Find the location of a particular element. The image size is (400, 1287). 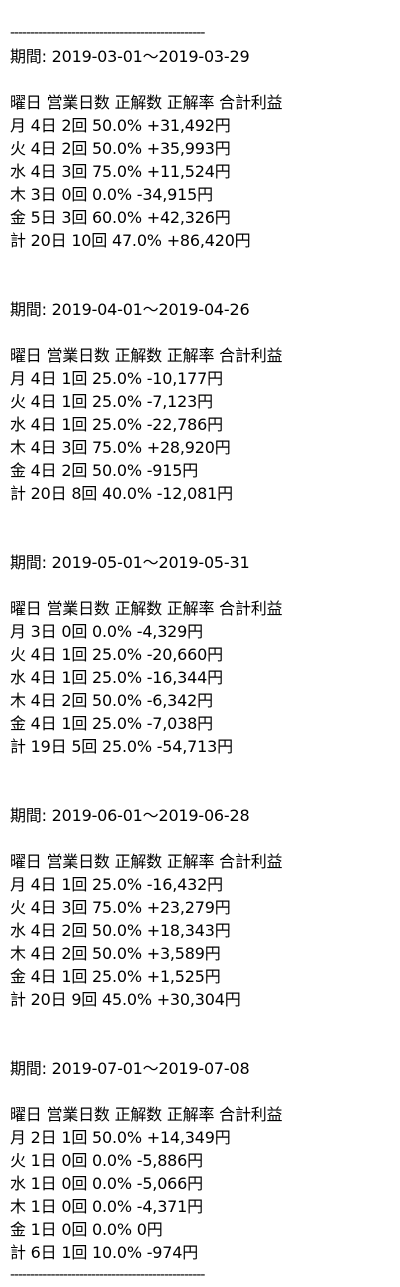

row-thu: 木 4日 2回 50.0% -6,342円 is located at coordinates (111, 700).